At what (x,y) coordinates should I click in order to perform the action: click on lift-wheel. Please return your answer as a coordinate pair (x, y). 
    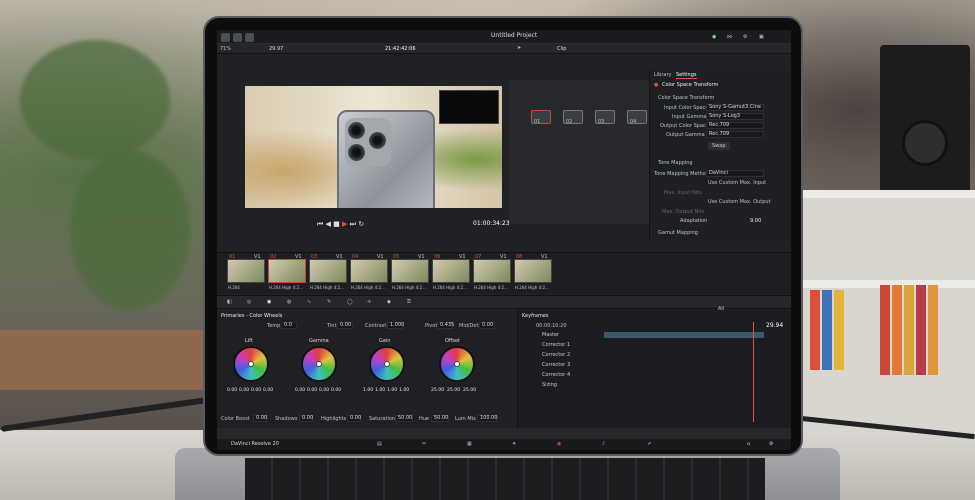
    Looking at the image, I should click on (251, 364).